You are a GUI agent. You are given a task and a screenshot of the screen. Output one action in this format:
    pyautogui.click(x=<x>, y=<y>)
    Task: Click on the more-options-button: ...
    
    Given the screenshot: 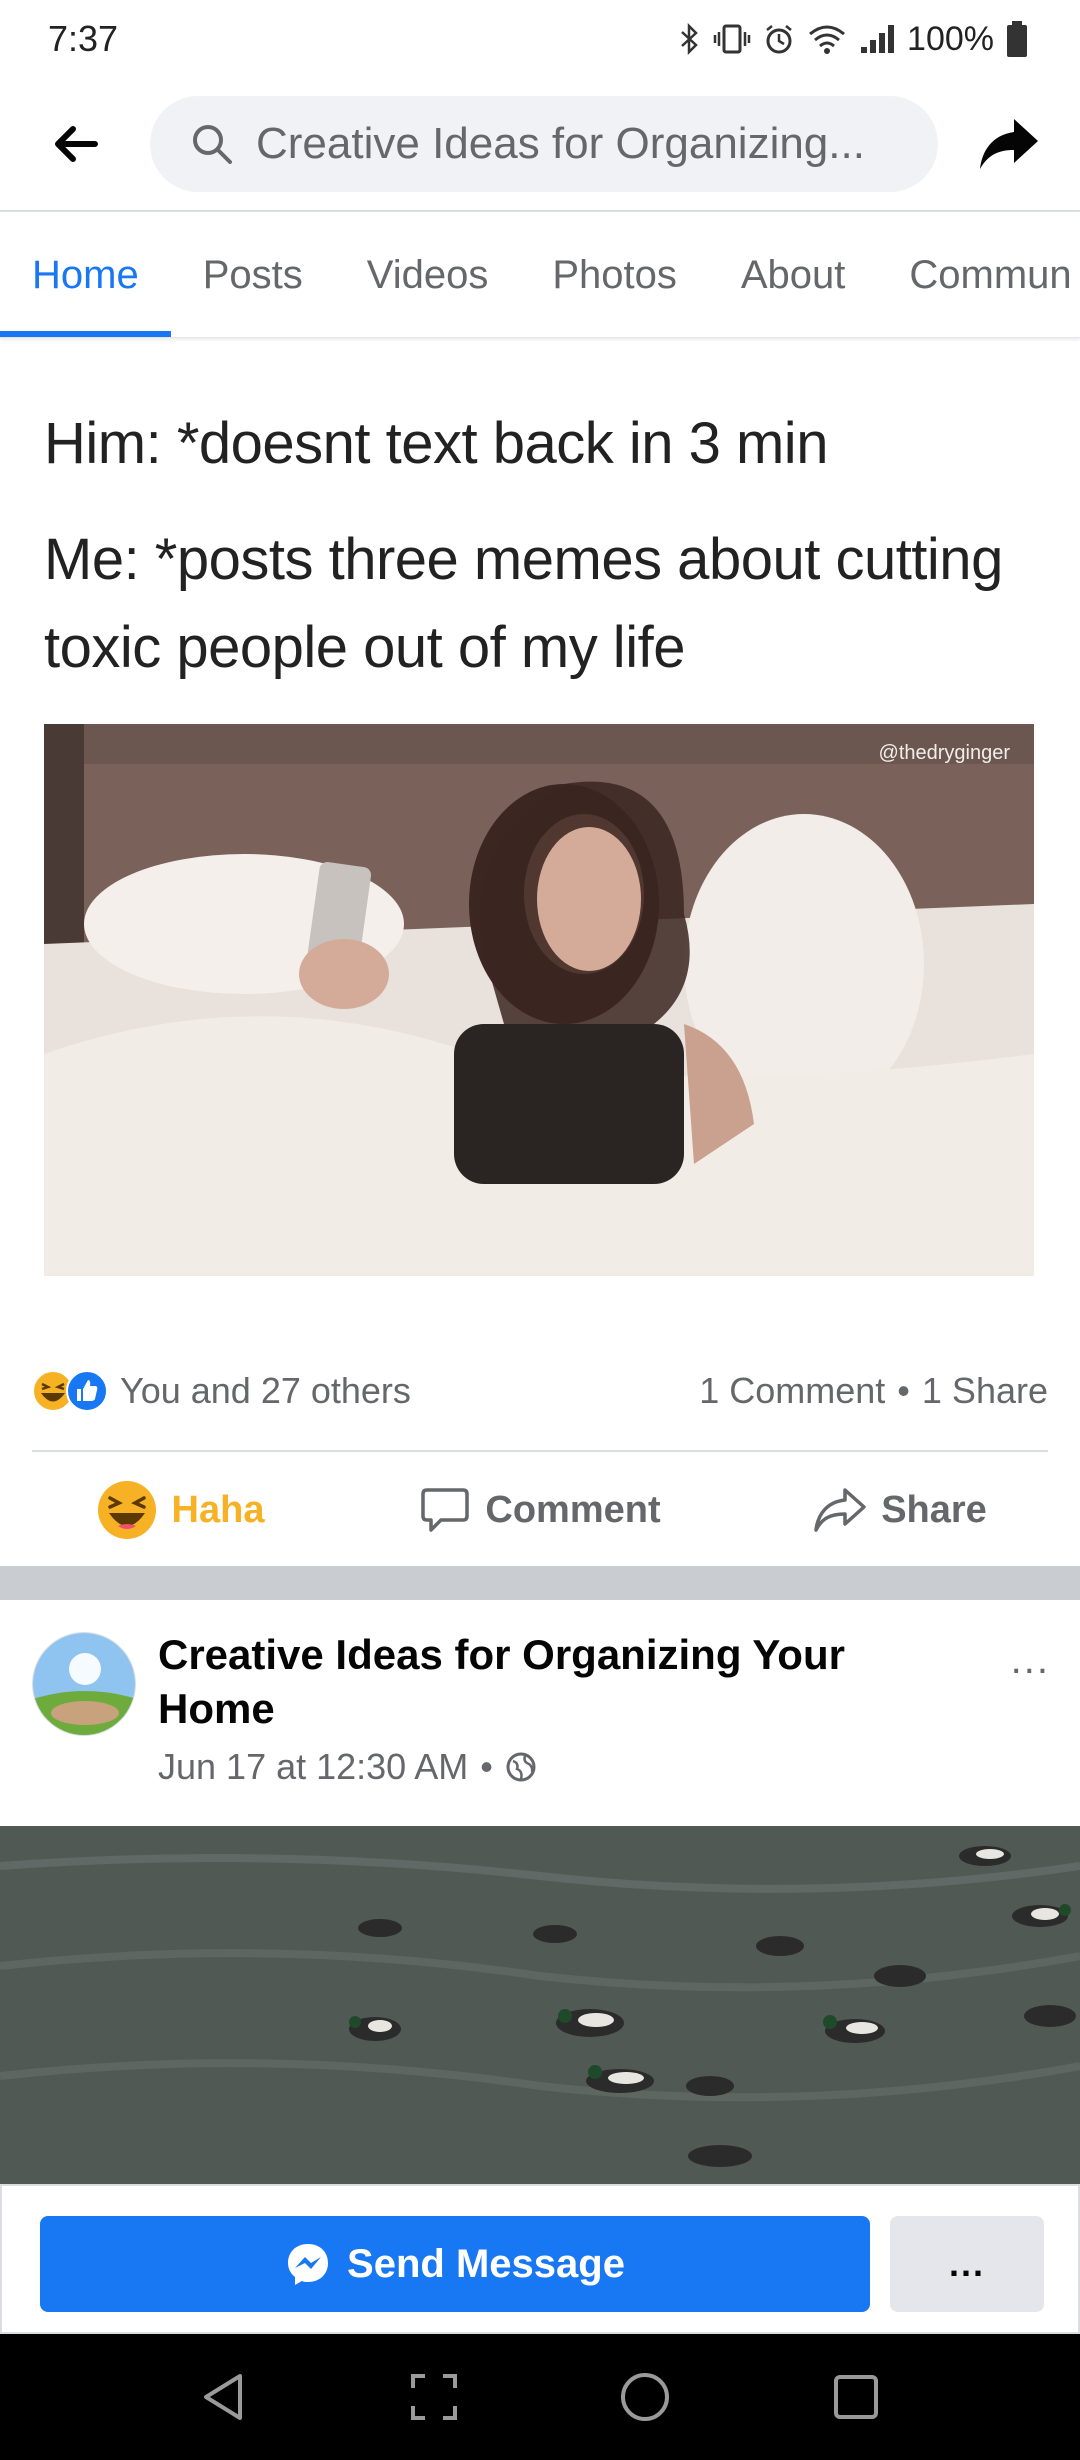 What is the action you would take?
    pyautogui.click(x=967, y=2264)
    